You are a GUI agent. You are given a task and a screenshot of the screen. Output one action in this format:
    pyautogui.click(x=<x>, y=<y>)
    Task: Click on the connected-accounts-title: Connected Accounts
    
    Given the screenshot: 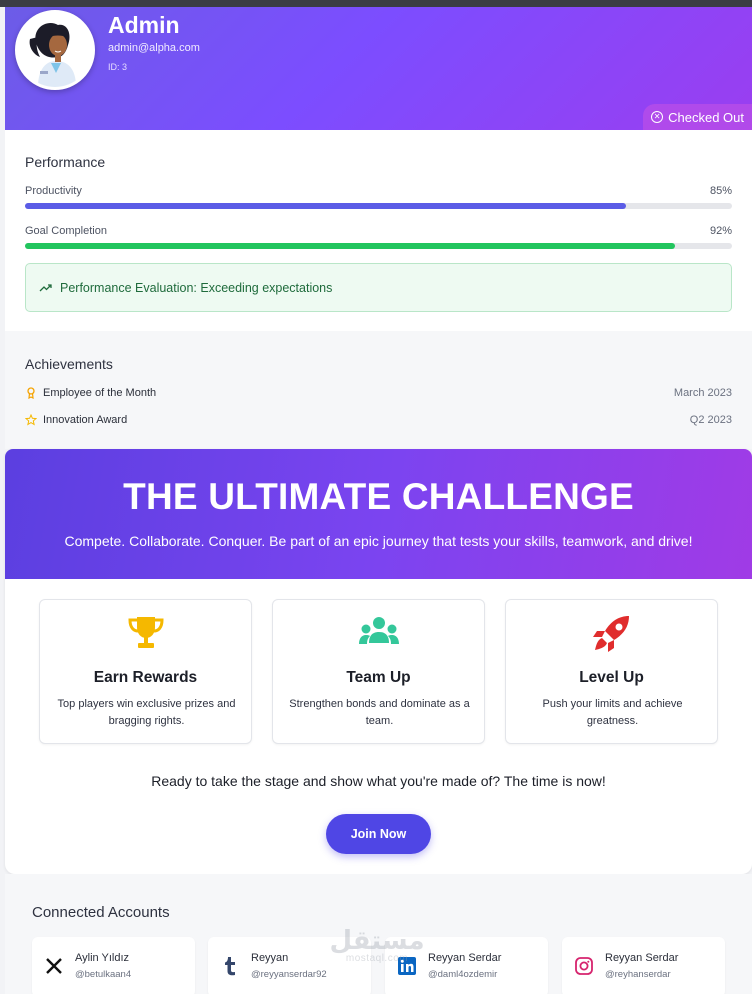 What is the action you would take?
    pyautogui.click(x=101, y=912)
    